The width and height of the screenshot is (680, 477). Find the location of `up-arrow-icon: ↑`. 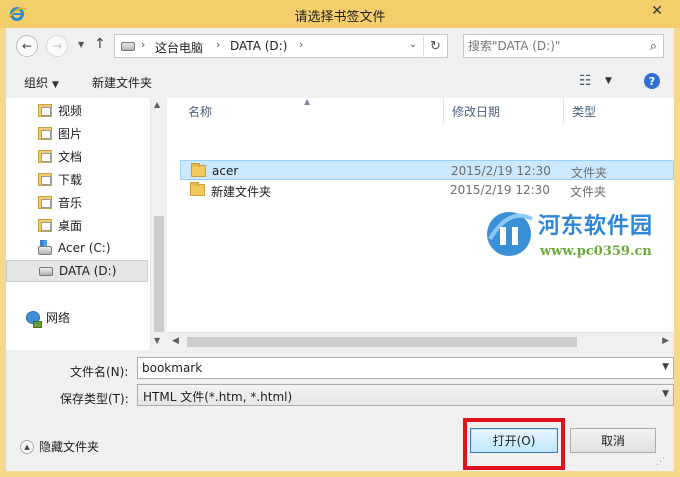

up-arrow-icon: ↑ is located at coordinates (100, 44).